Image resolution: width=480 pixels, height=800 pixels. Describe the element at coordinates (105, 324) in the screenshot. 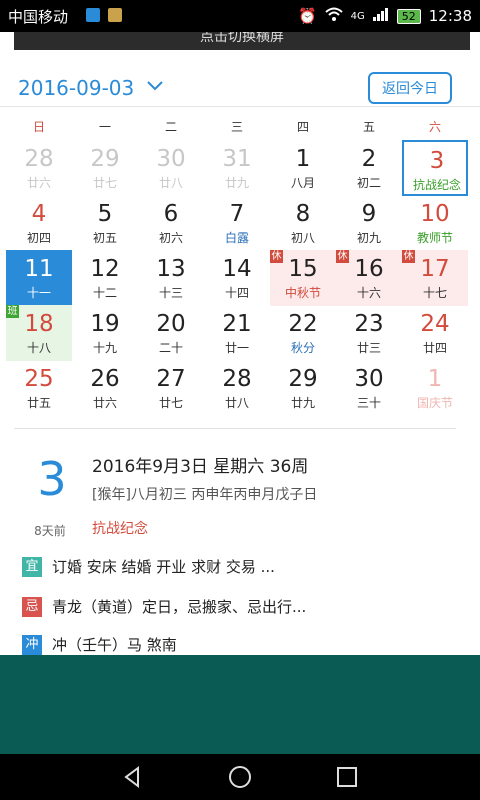

I see `day-number: 19` at that location.